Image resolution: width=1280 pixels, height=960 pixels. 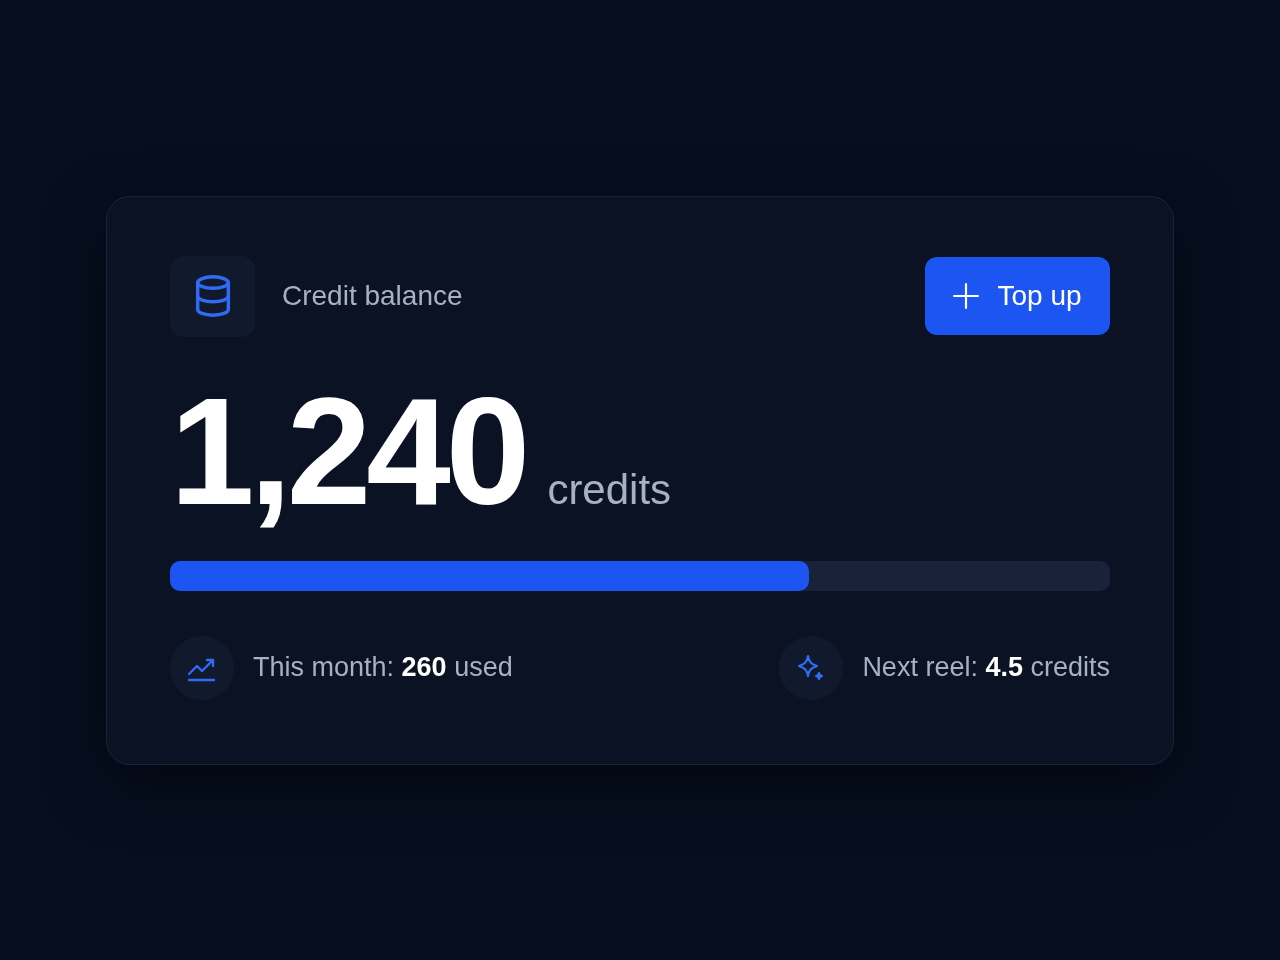 I want to click on sparkle-icon, so click(x=811, y=667).